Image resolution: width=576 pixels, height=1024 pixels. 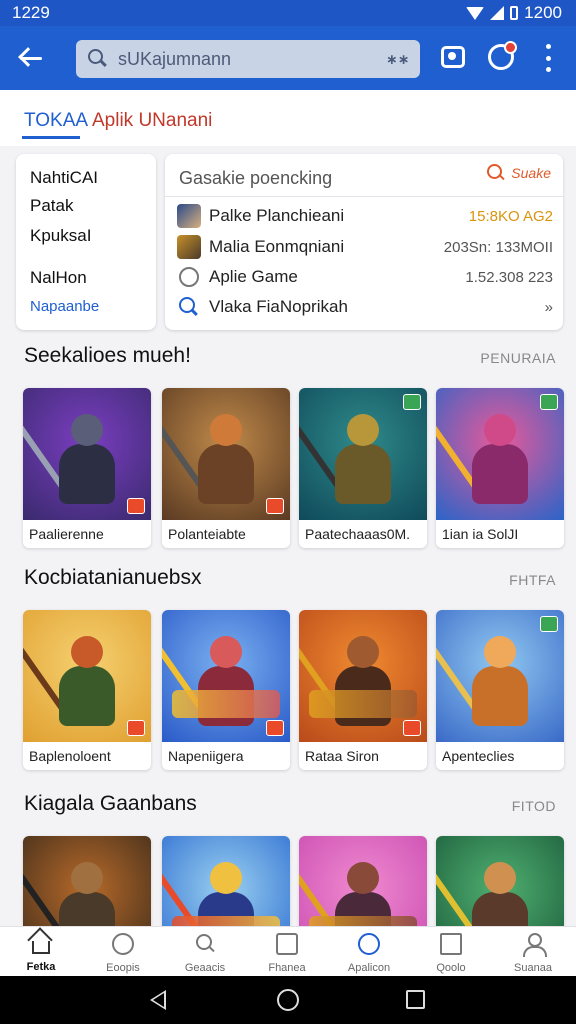 What do you see at coordinates (475, 13) in the screenshot?
I see `wifi-icon` at bounding box center [475, 13].